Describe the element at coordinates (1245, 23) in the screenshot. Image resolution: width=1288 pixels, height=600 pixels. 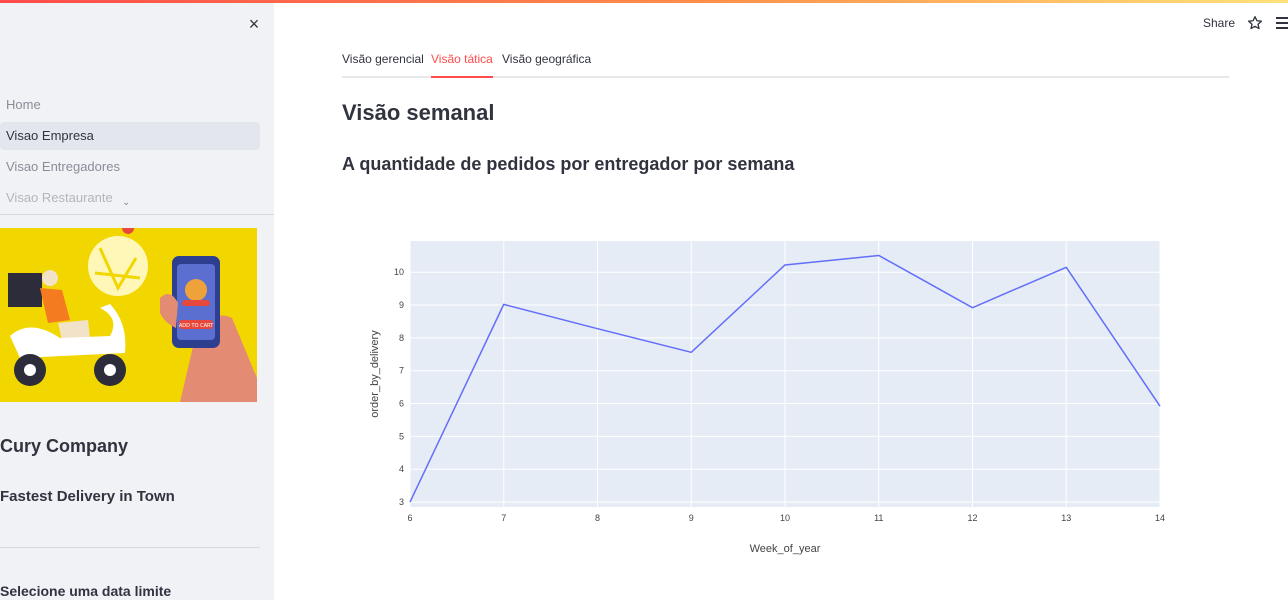
I see `app-toolbar: Share` at that location.